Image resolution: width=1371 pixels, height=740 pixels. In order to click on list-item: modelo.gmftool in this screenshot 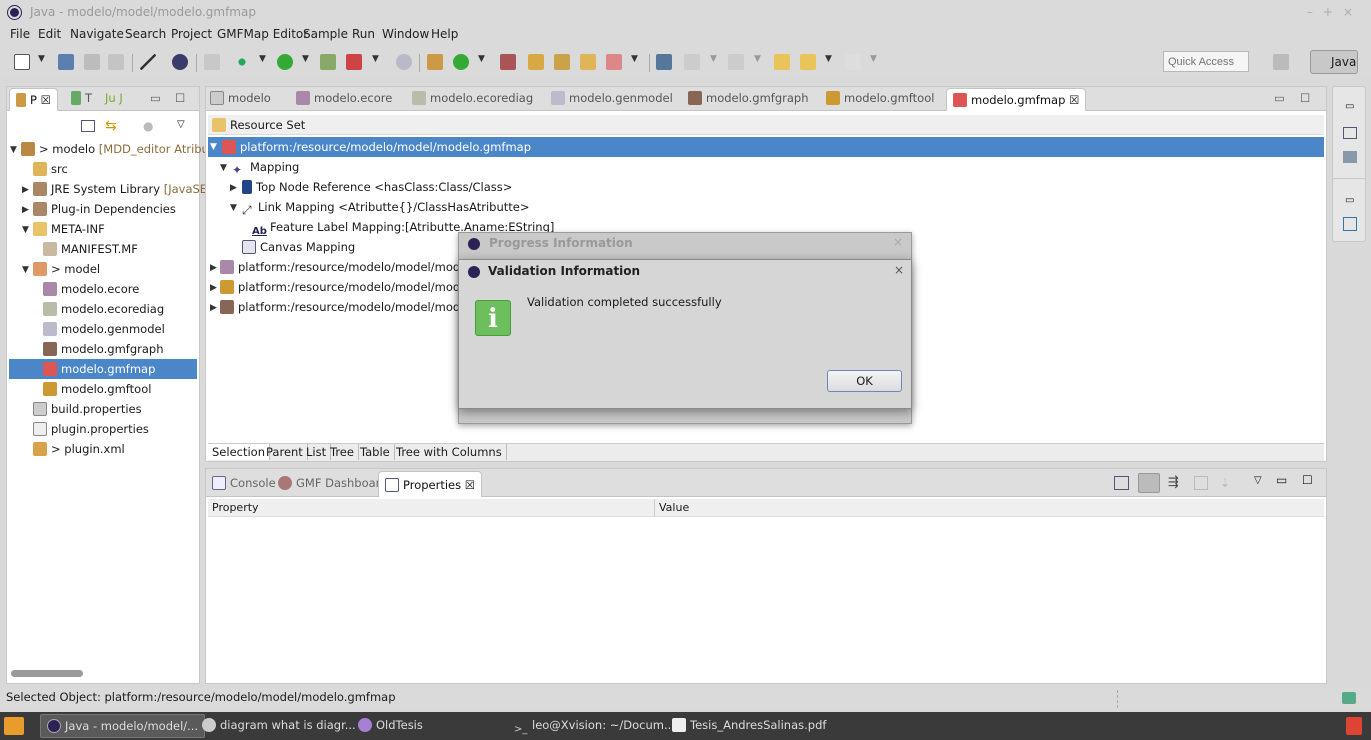, I will do `click(97, 389)`.